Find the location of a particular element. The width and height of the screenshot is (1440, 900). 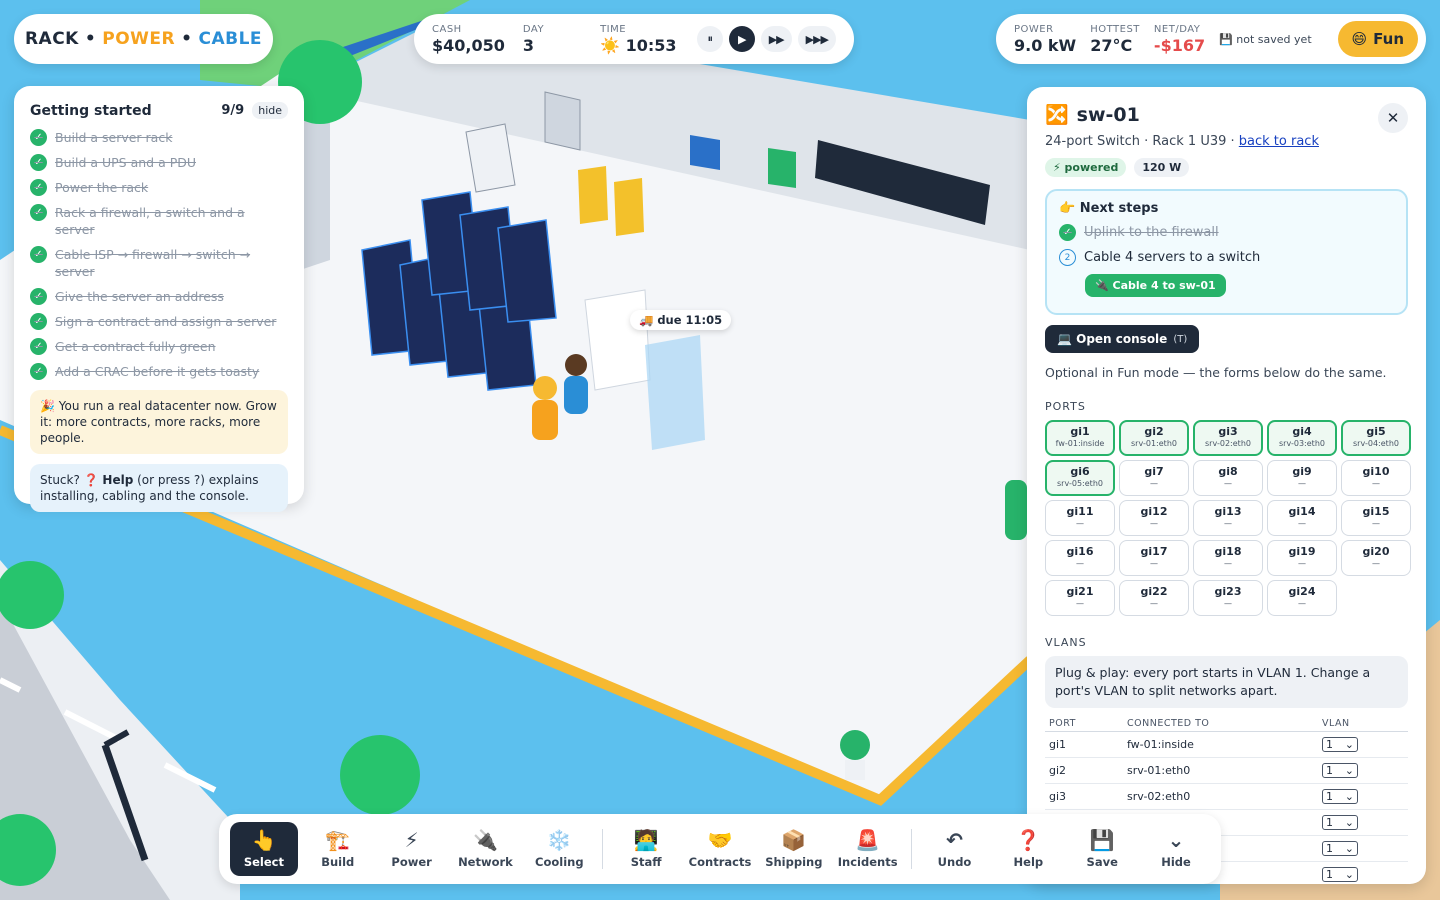

port-name: gi11 is located at coordinates (1080, 511).